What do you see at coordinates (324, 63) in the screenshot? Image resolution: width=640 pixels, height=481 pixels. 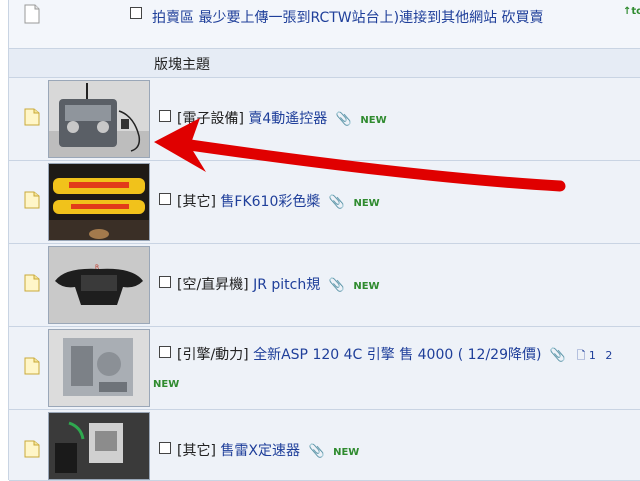 I see `section-header: 版塊主題` at bounding box center [324, 63].